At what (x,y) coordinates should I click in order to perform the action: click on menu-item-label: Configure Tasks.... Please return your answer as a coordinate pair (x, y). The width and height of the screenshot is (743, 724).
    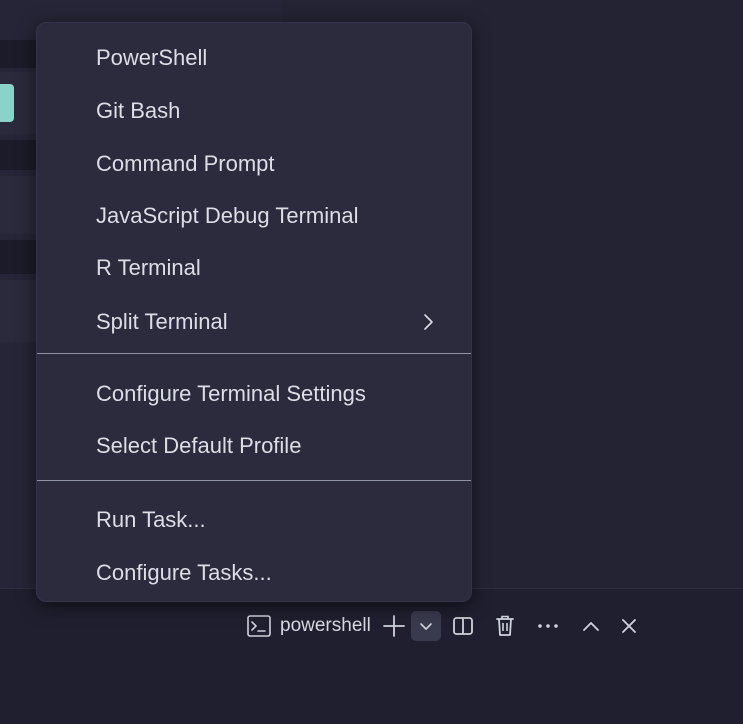
    Looking at the image, I should click on (184, 572).